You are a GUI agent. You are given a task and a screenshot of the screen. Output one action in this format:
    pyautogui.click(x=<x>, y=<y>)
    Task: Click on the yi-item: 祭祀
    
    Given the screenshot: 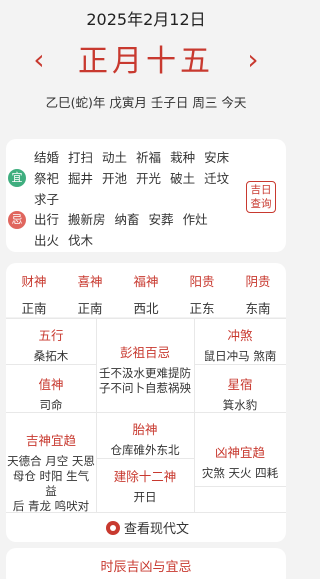 What is the action you would take?
    pyautogui.click(x=47, y=178)
    